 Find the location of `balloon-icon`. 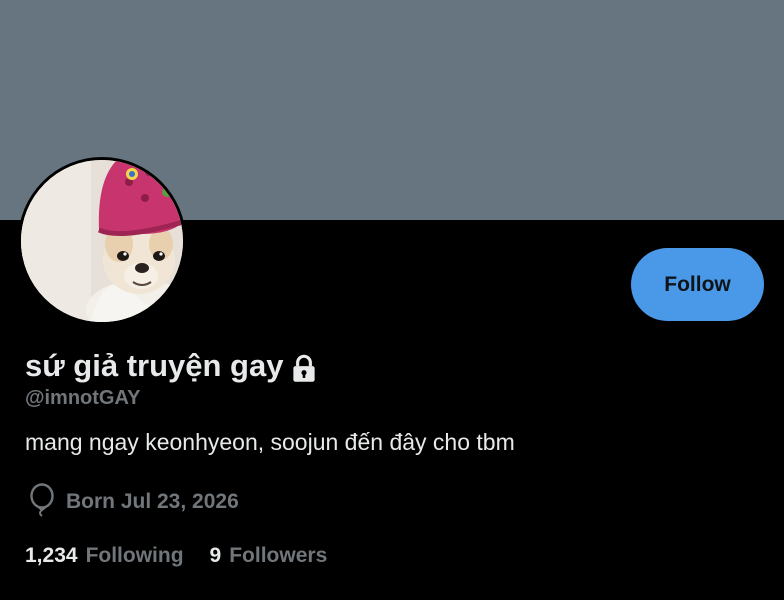

balloon-icon is located at coordinates (42, 502).